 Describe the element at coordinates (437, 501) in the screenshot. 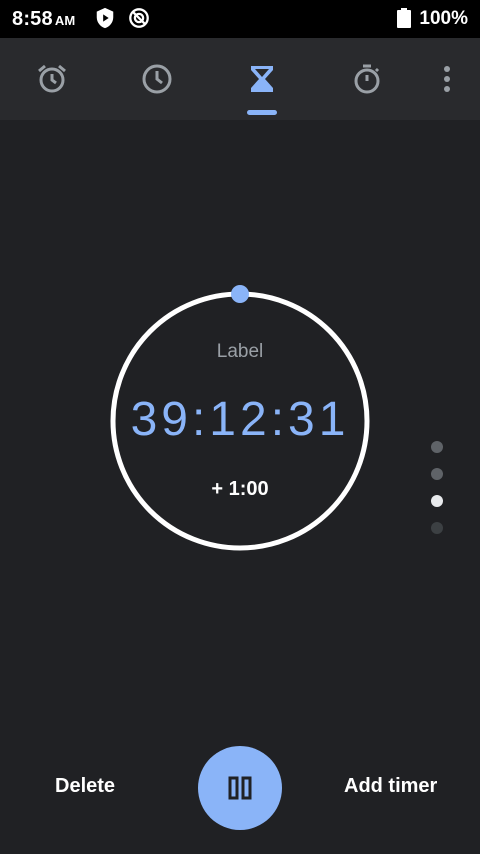

I see `page-dot-active` at that location.